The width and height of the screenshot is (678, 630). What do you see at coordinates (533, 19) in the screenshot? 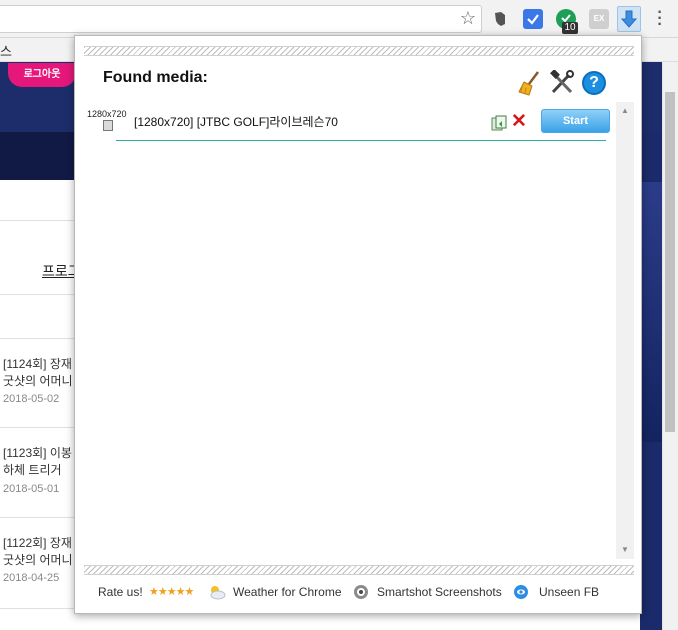
I see `checkmark-extension-icon` at bounding box center [533, 19].